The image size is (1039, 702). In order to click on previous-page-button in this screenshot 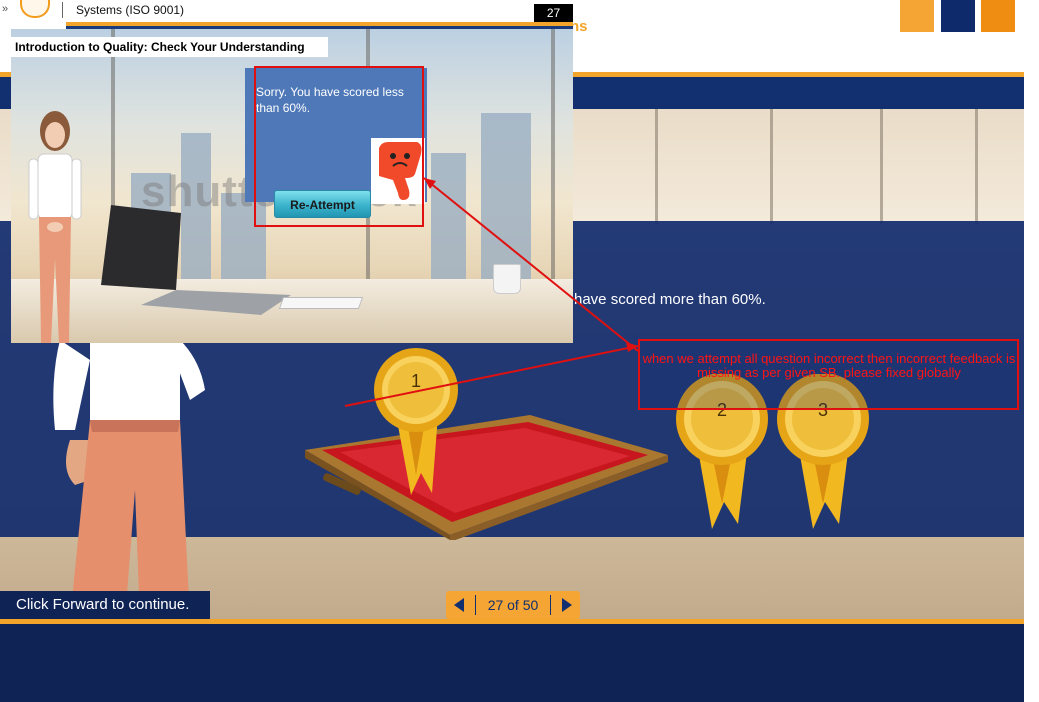, I will do `click(459, 605)`.